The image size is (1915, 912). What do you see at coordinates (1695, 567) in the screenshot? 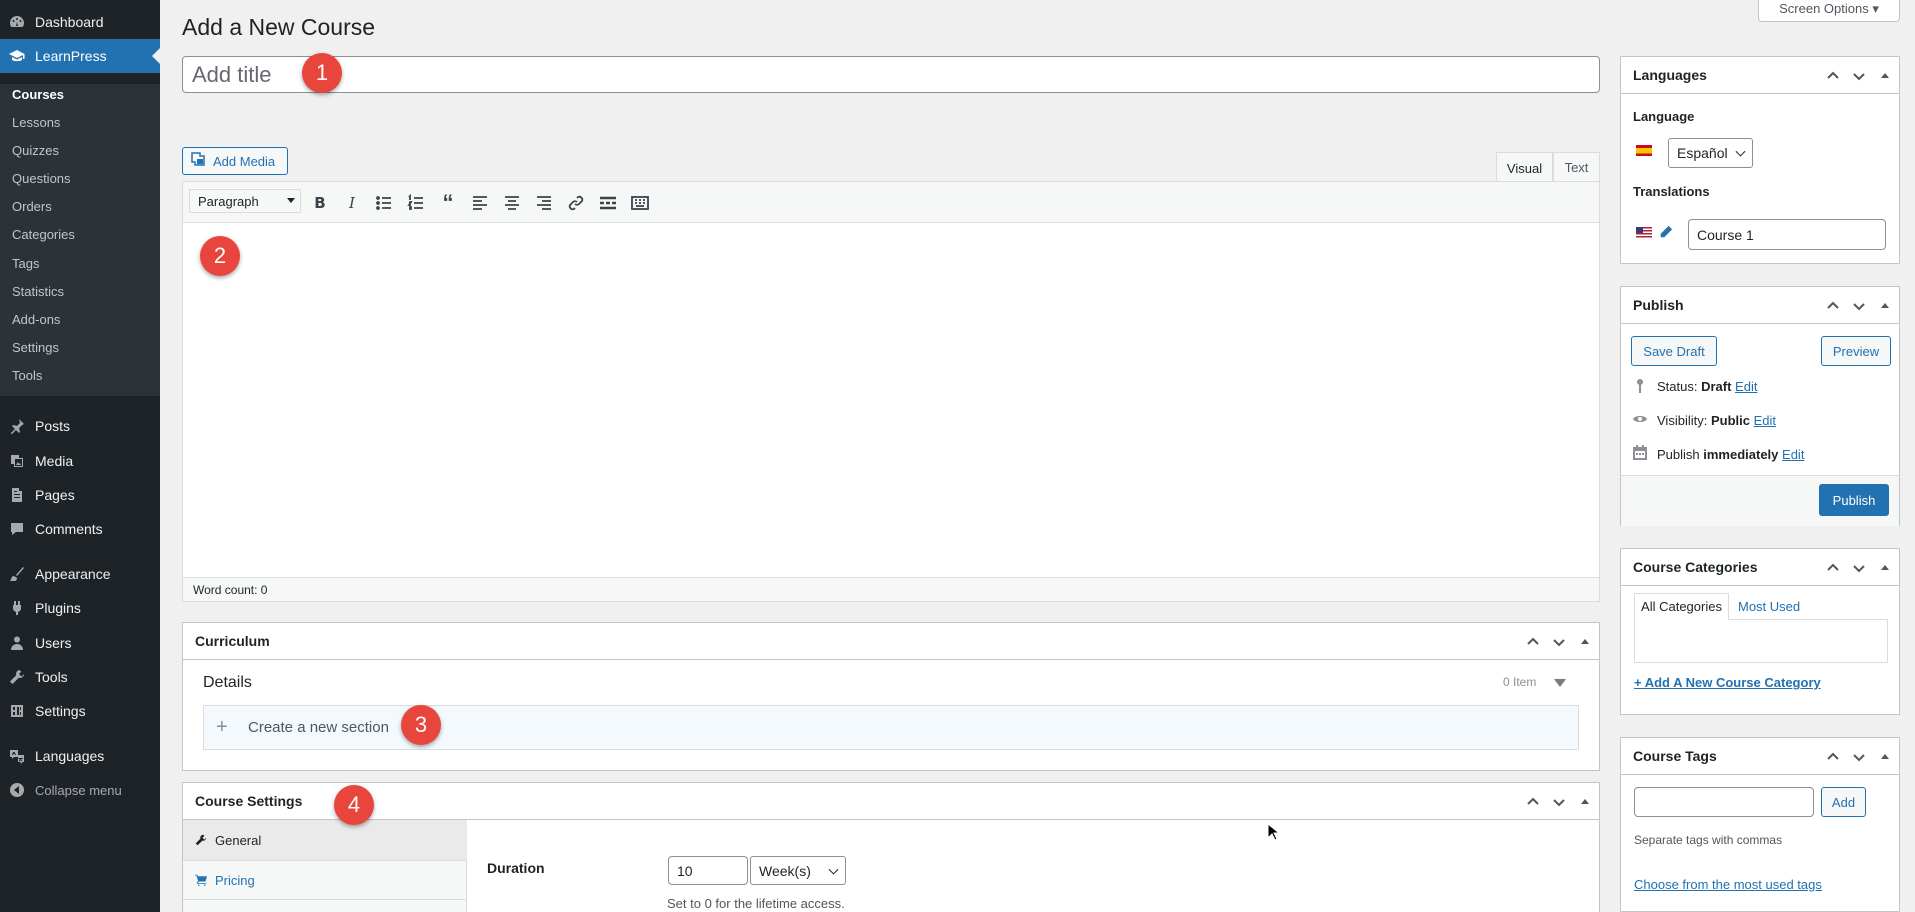
I see `categories-title: Course Categories` at bounding box center [1695, 567].